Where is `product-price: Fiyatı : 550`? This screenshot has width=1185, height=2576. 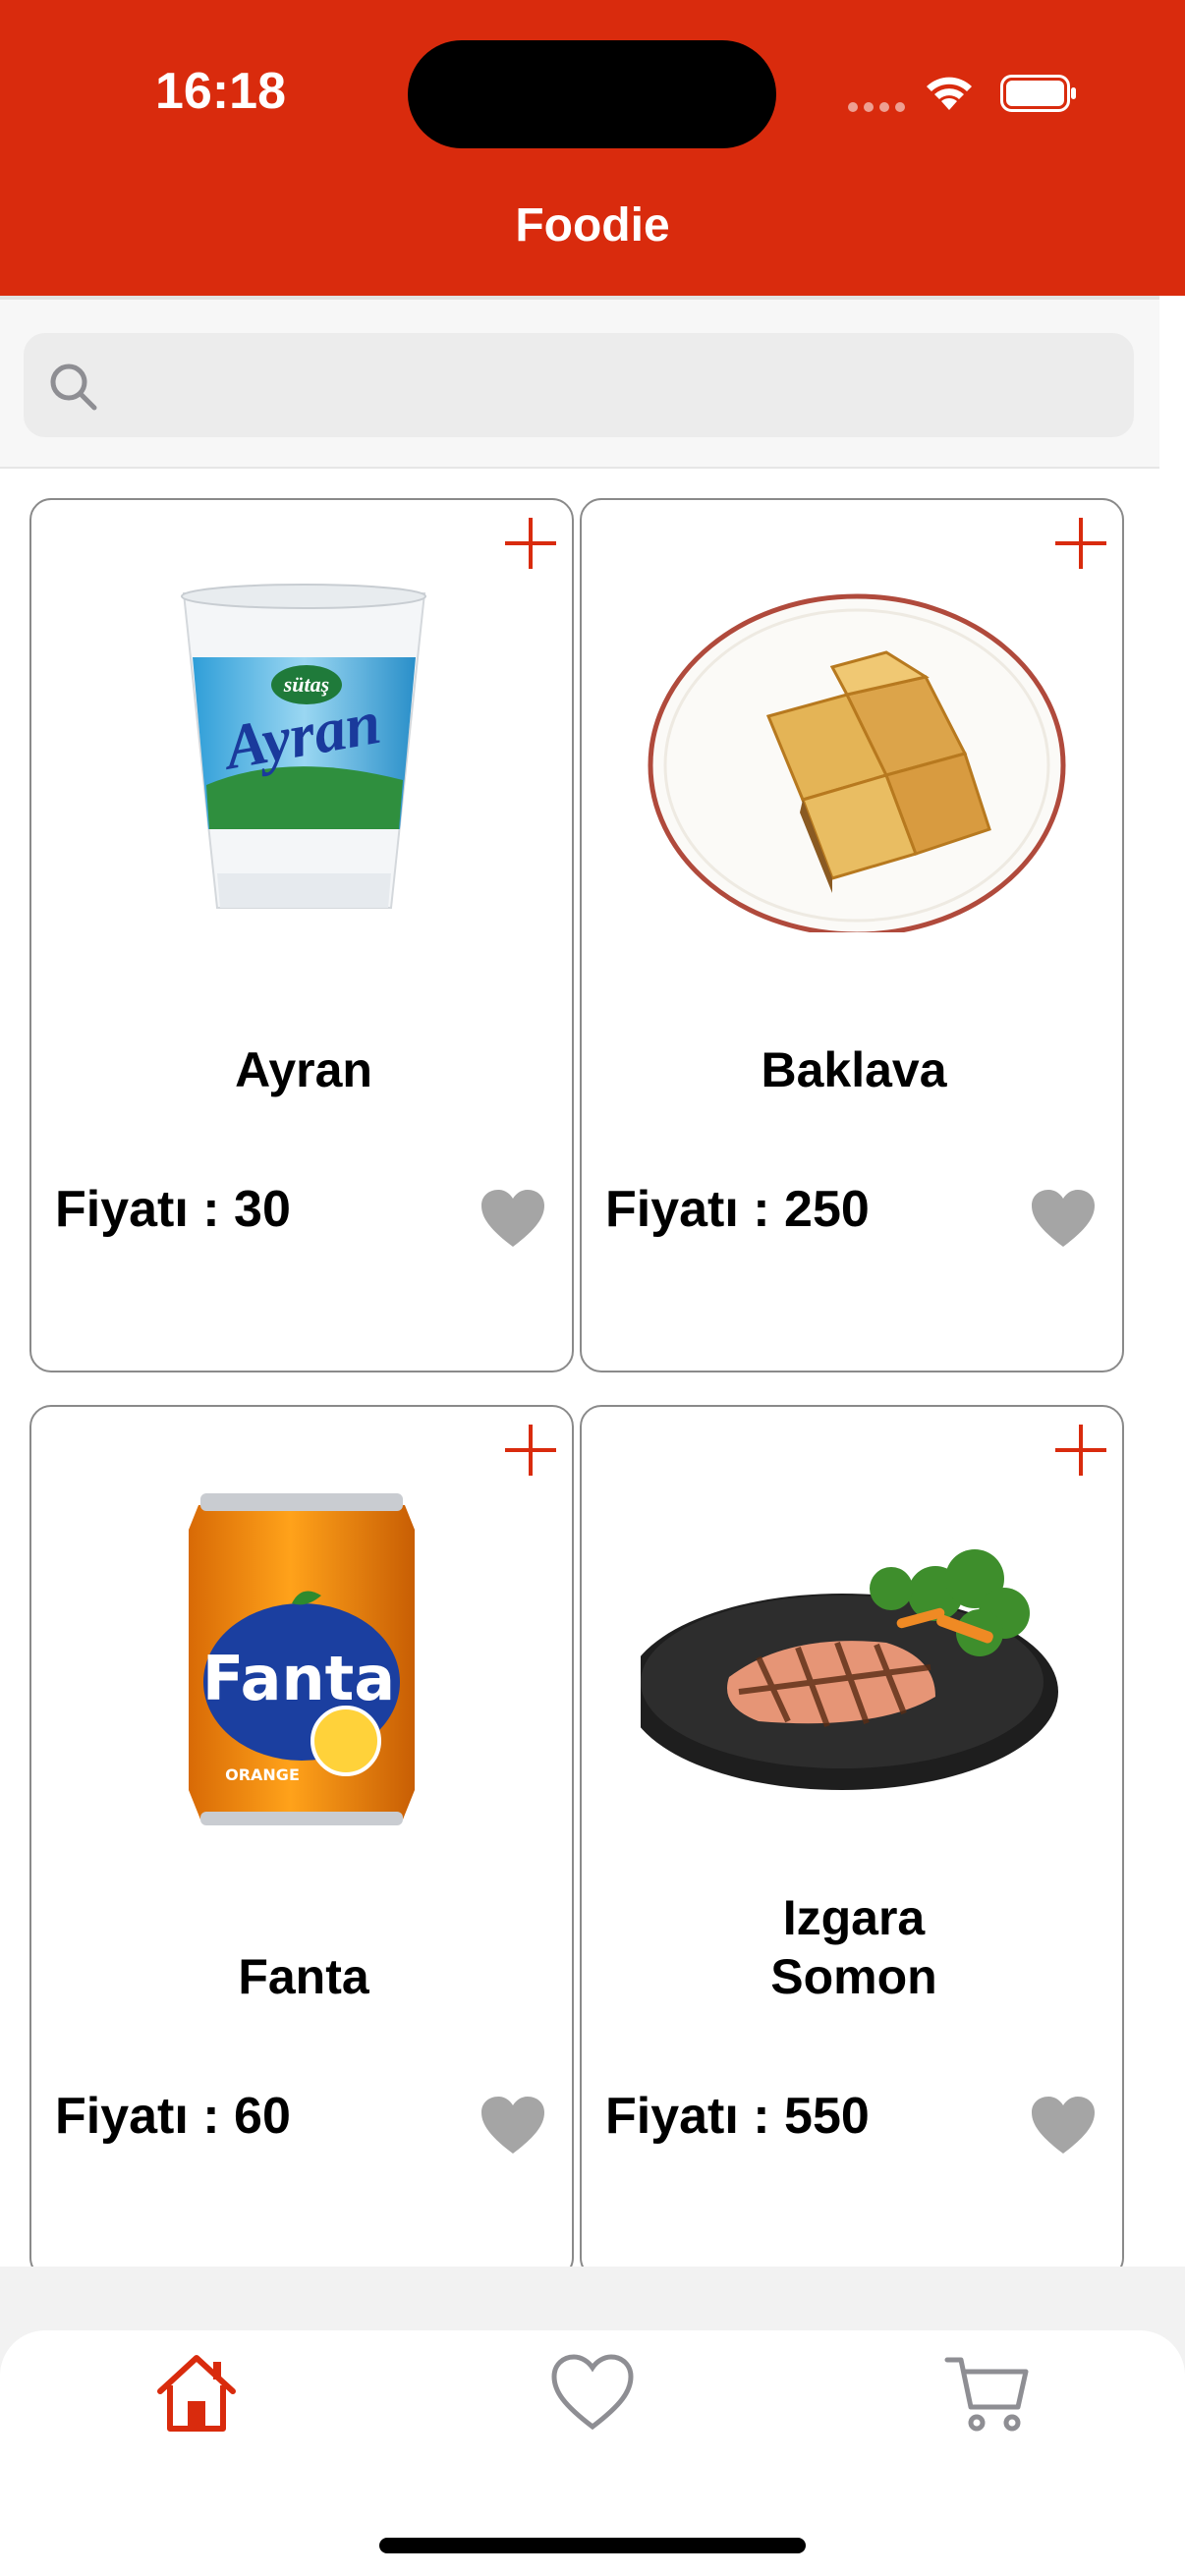
product-price: Fiyatı : 550 is located at coordinates (738, 2116).